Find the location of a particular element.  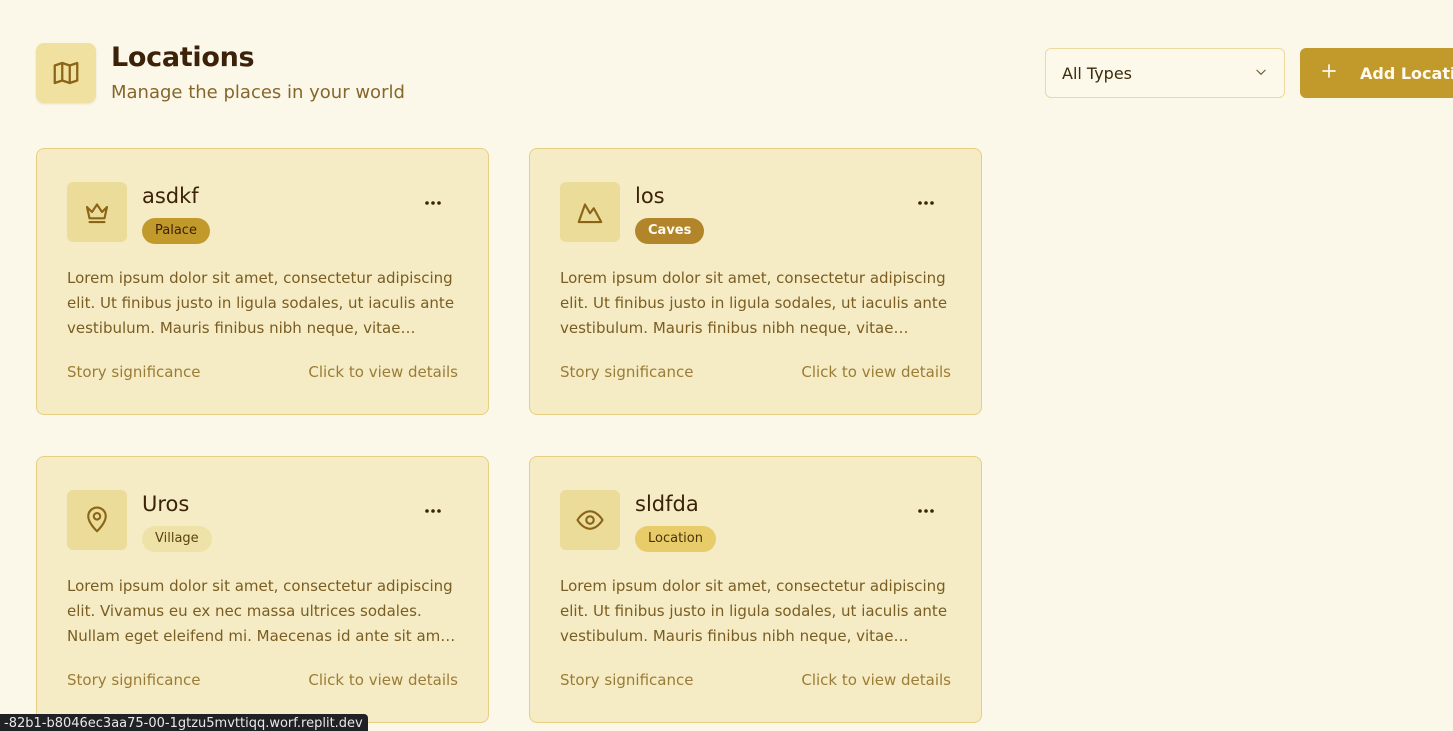

location-type-badge: Caves is located at coordinates (670, 231).